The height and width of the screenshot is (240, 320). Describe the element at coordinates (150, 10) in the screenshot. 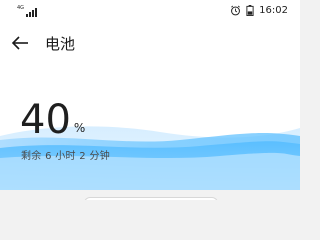

I see `status-bar: 4G 16:02` at that location.